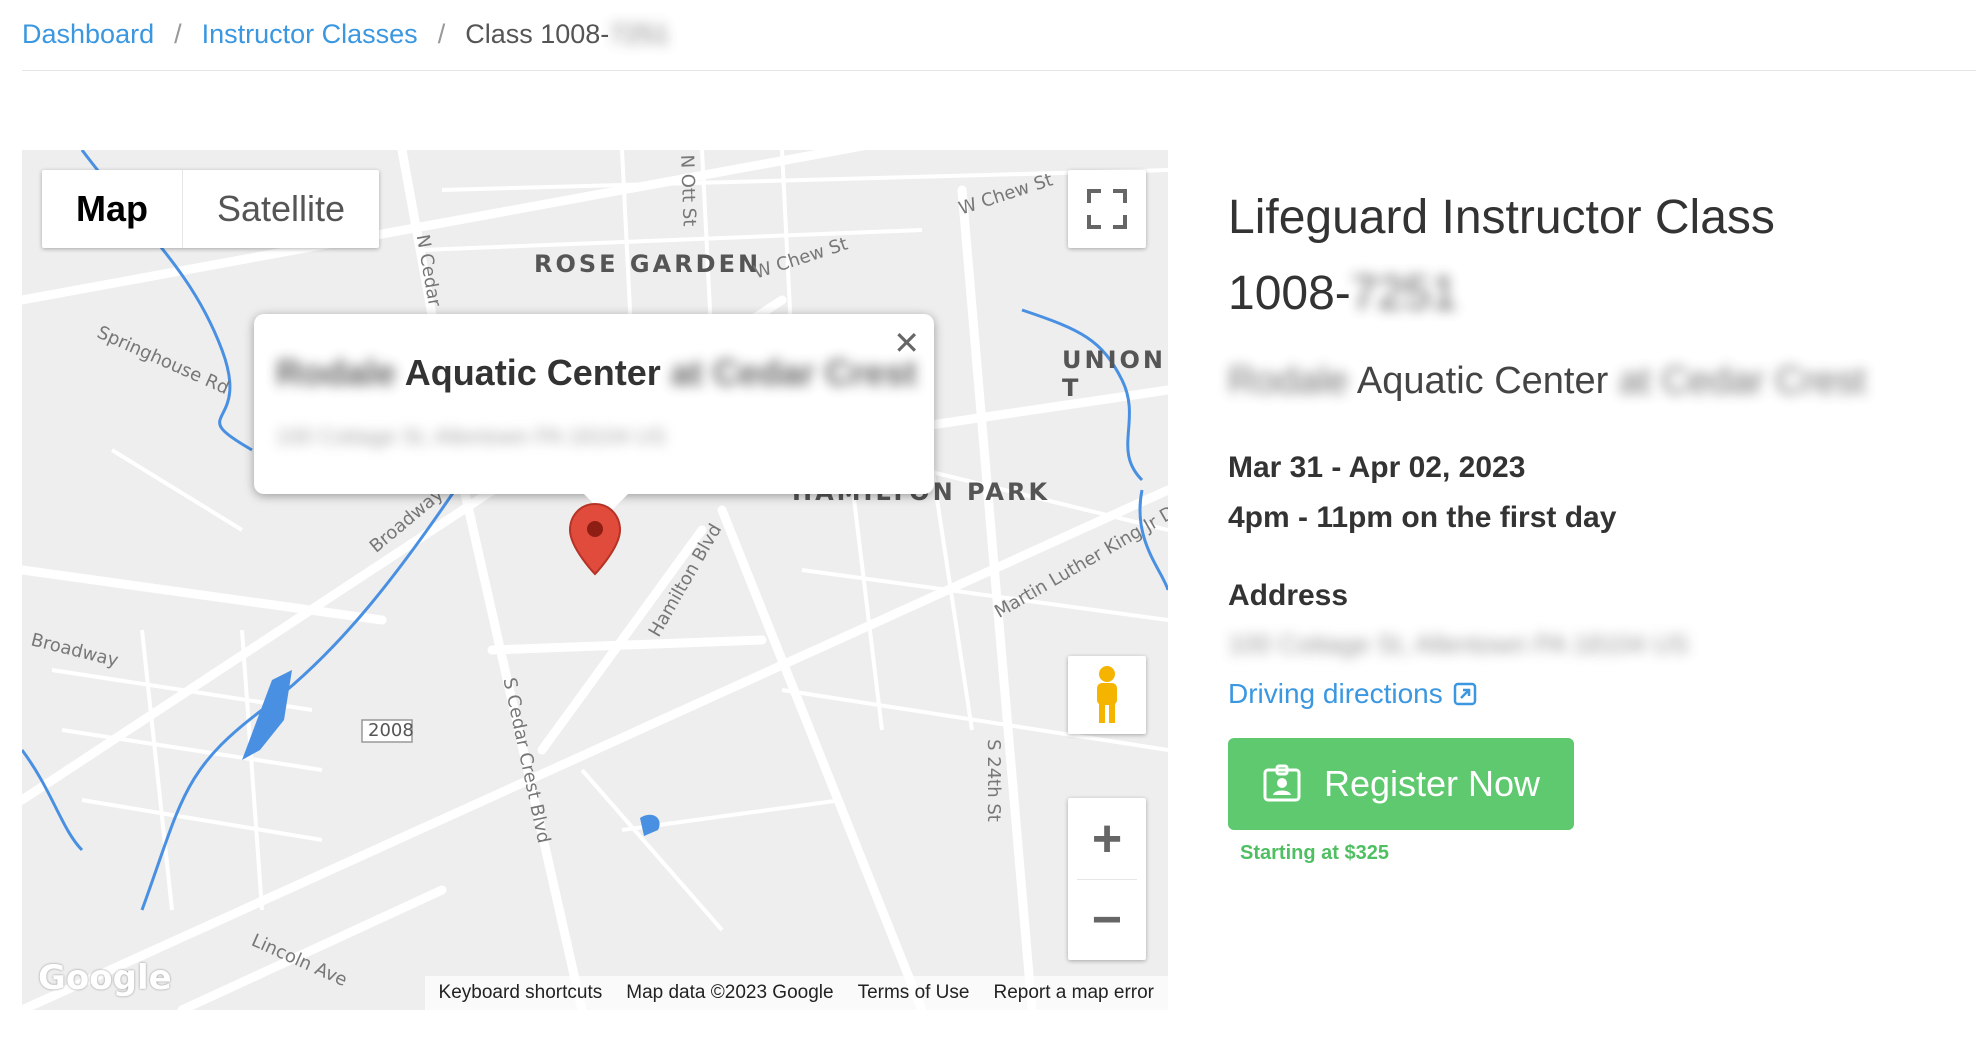 This screenshot has height=1040, width=1976. Describe the element at coordinates (112, 209) in the screenshot. I see `map-type-map-button: Map` at that location.